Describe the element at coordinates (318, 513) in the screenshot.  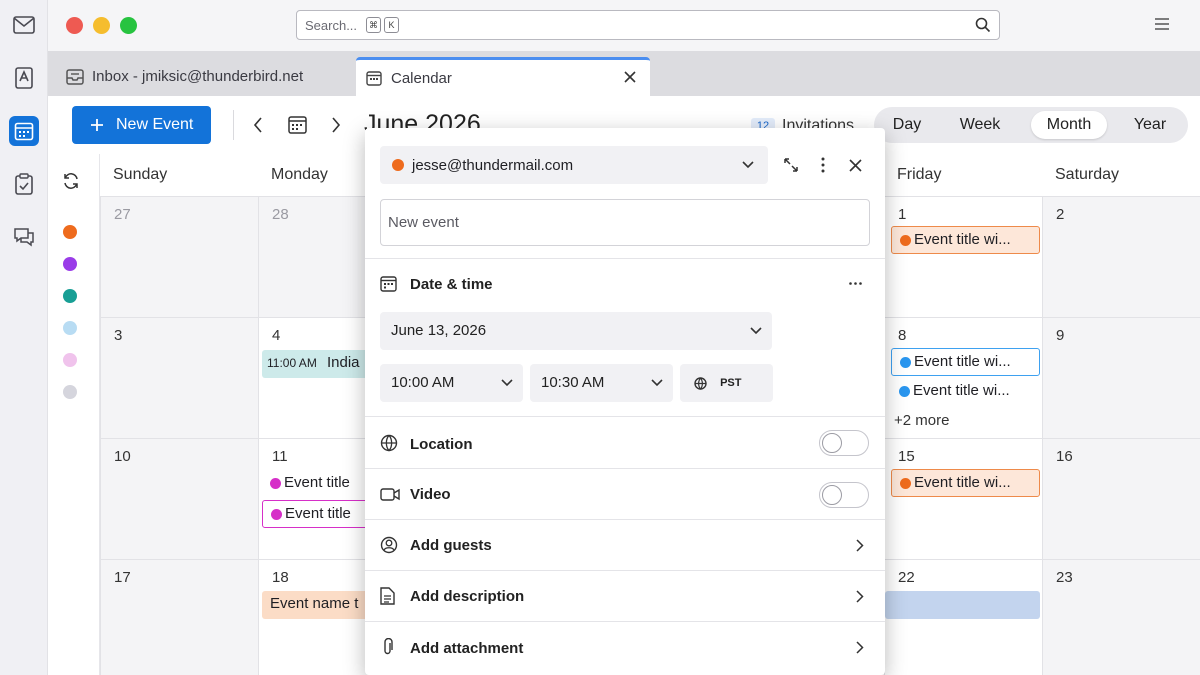
I see `event-title: Event title` at that location.